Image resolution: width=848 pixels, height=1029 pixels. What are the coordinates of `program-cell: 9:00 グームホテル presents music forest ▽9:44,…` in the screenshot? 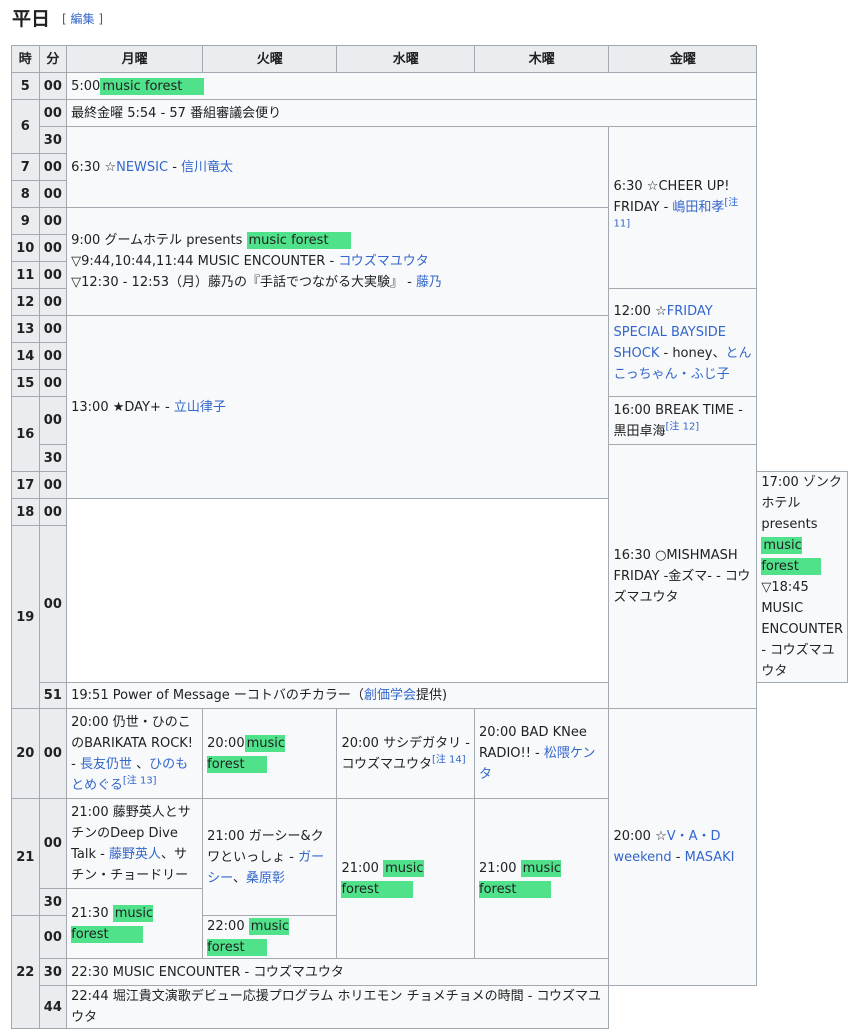 It's located at (338, 261).